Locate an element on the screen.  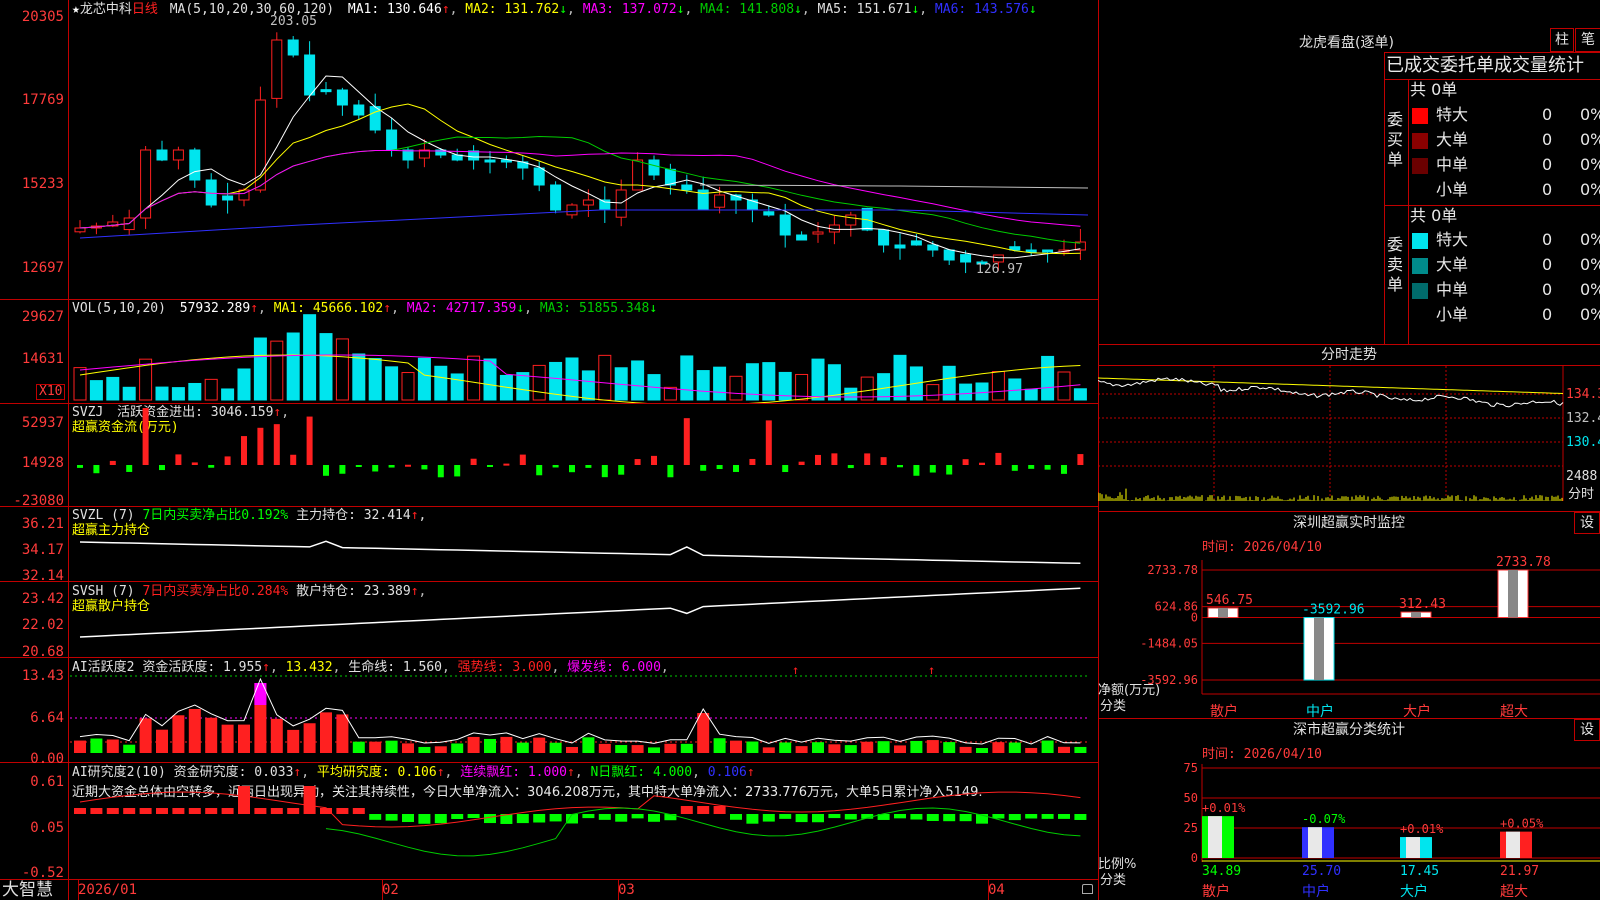
bar-mode-button: 柱 is located at coordinates (1562, 40).